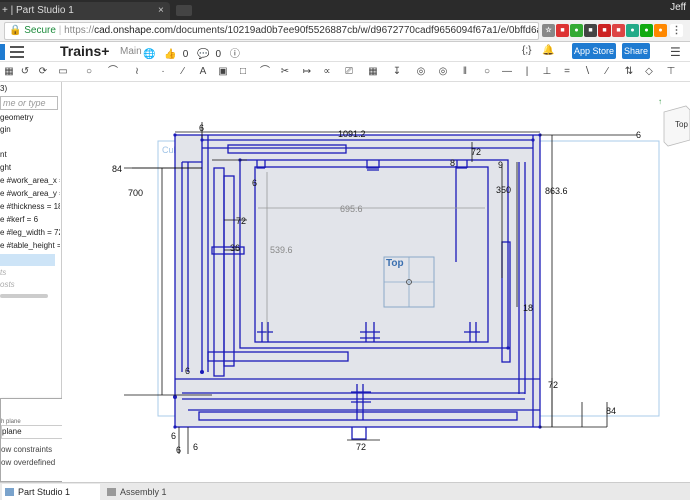  What do you see at coordinates (594, 51) in the screenshot?
I see `app-store-button: App Store` at bounding box center [594, 51].